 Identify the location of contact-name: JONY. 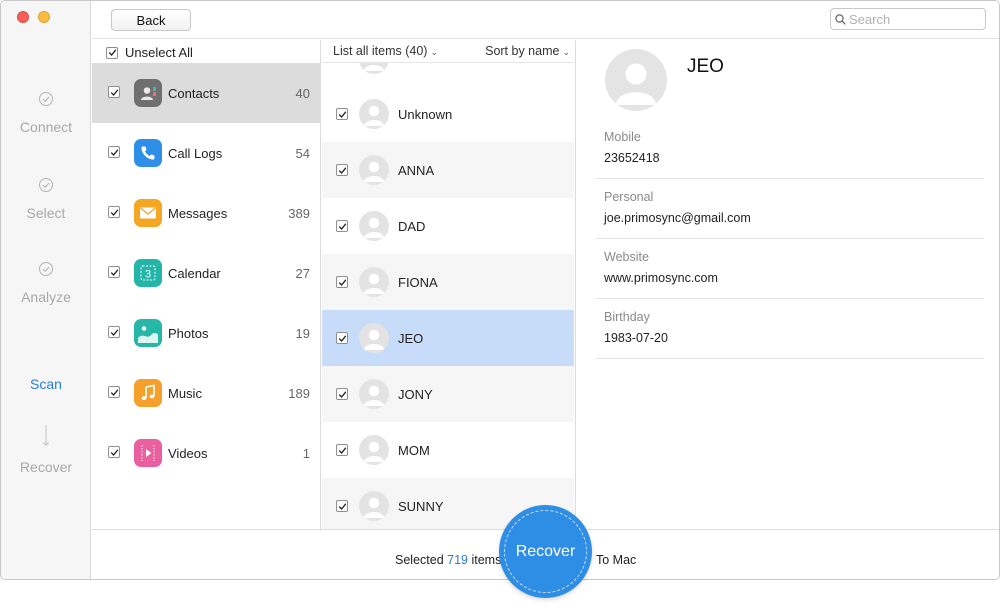
(415, 394).